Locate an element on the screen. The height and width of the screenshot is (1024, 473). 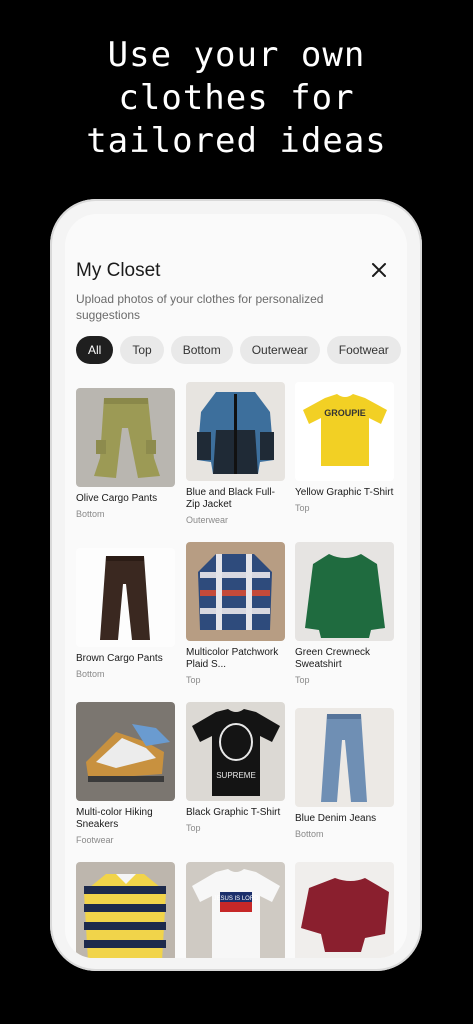
closet-item: Blue Denim Jeans Bottom is located at coordinates (344, 773).